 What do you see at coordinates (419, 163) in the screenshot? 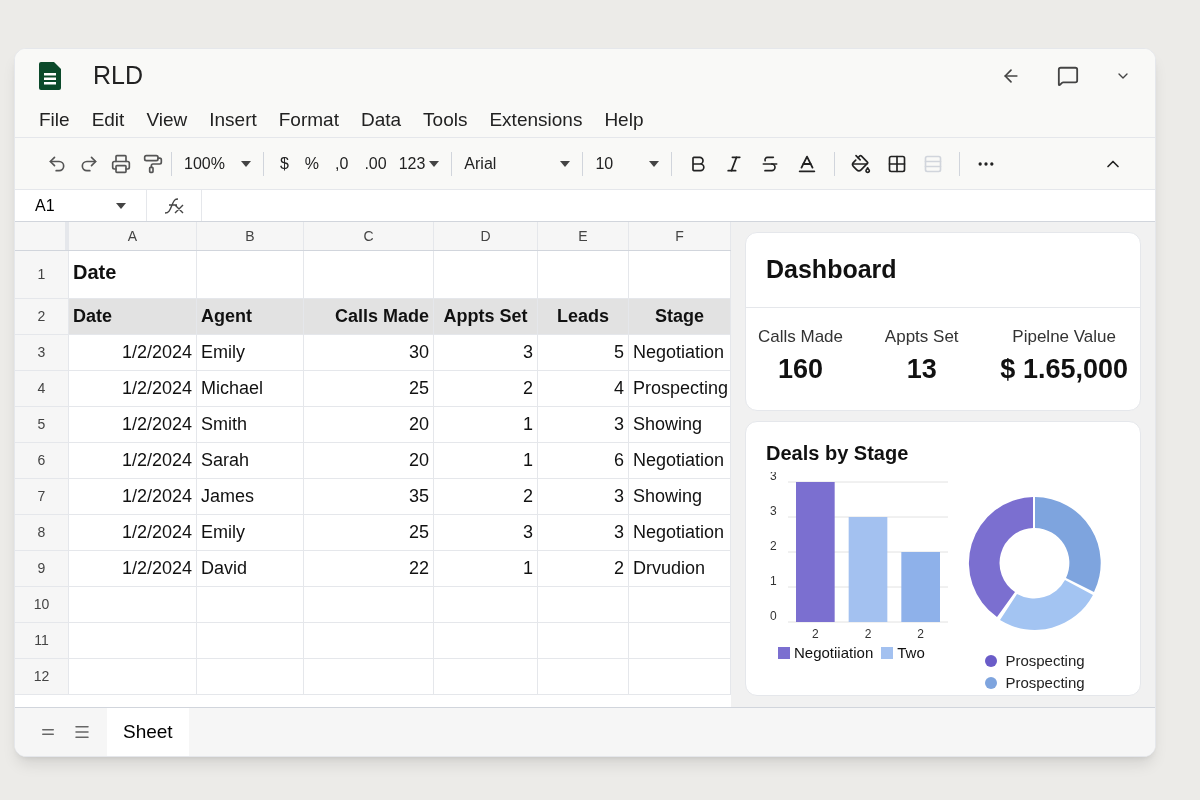
I see `more-formats-button: 123` at bounding box center [419, 163].